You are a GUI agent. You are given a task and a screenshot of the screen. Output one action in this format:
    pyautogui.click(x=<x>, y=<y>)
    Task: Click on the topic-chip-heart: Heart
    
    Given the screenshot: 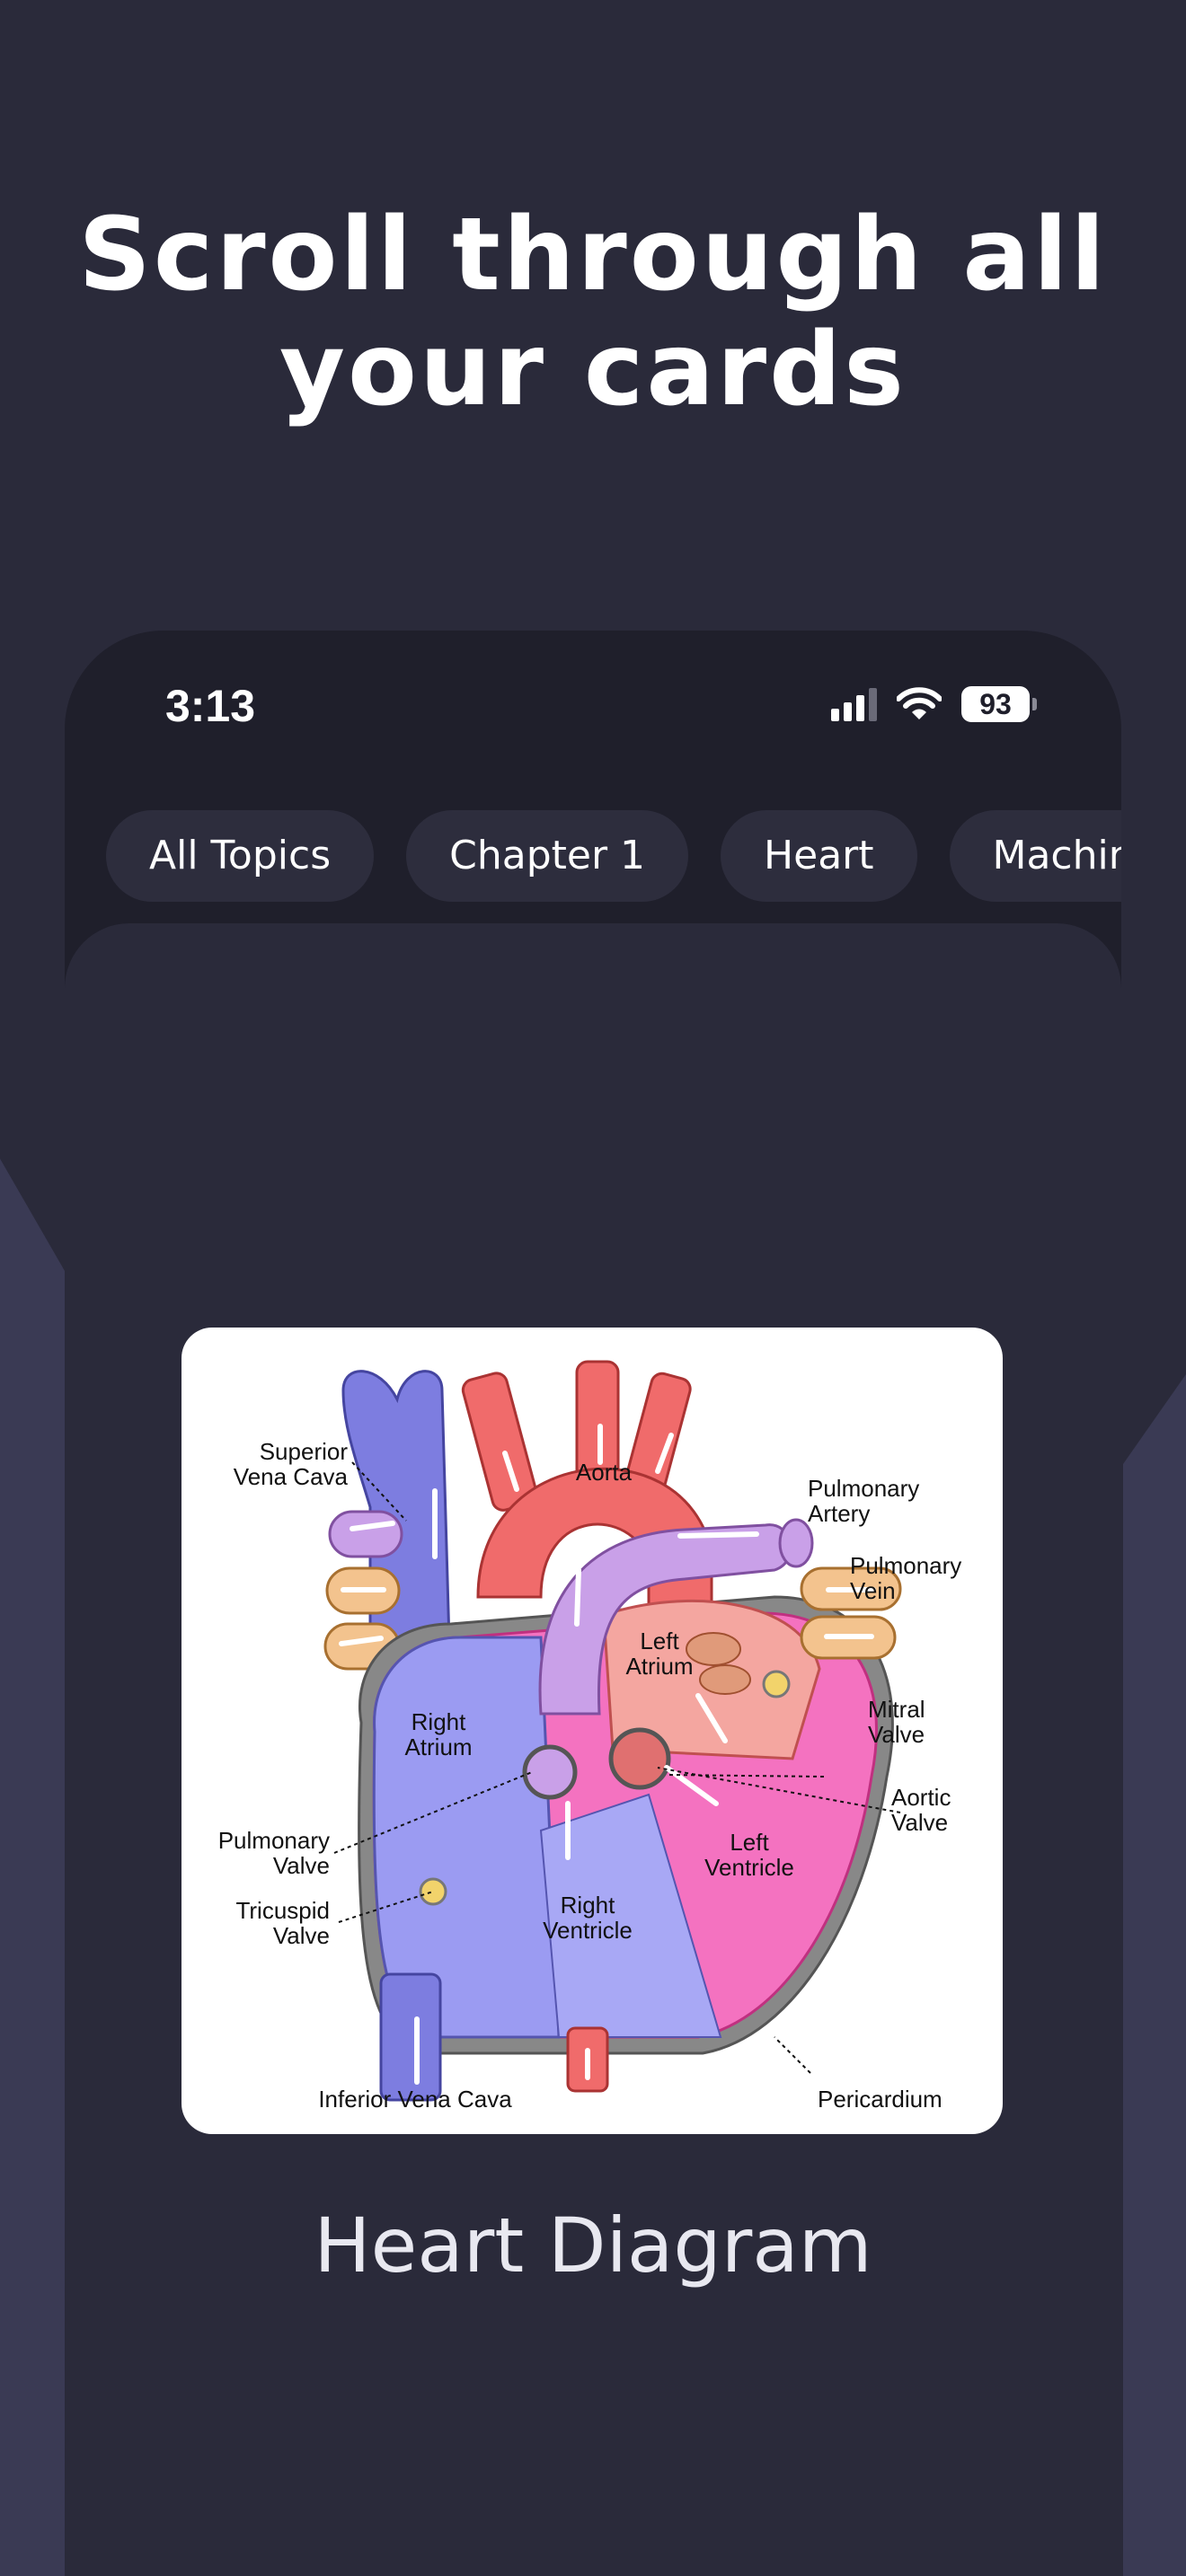 What is the action you would take?
    pyautogui.click(x=819, y=856)
    